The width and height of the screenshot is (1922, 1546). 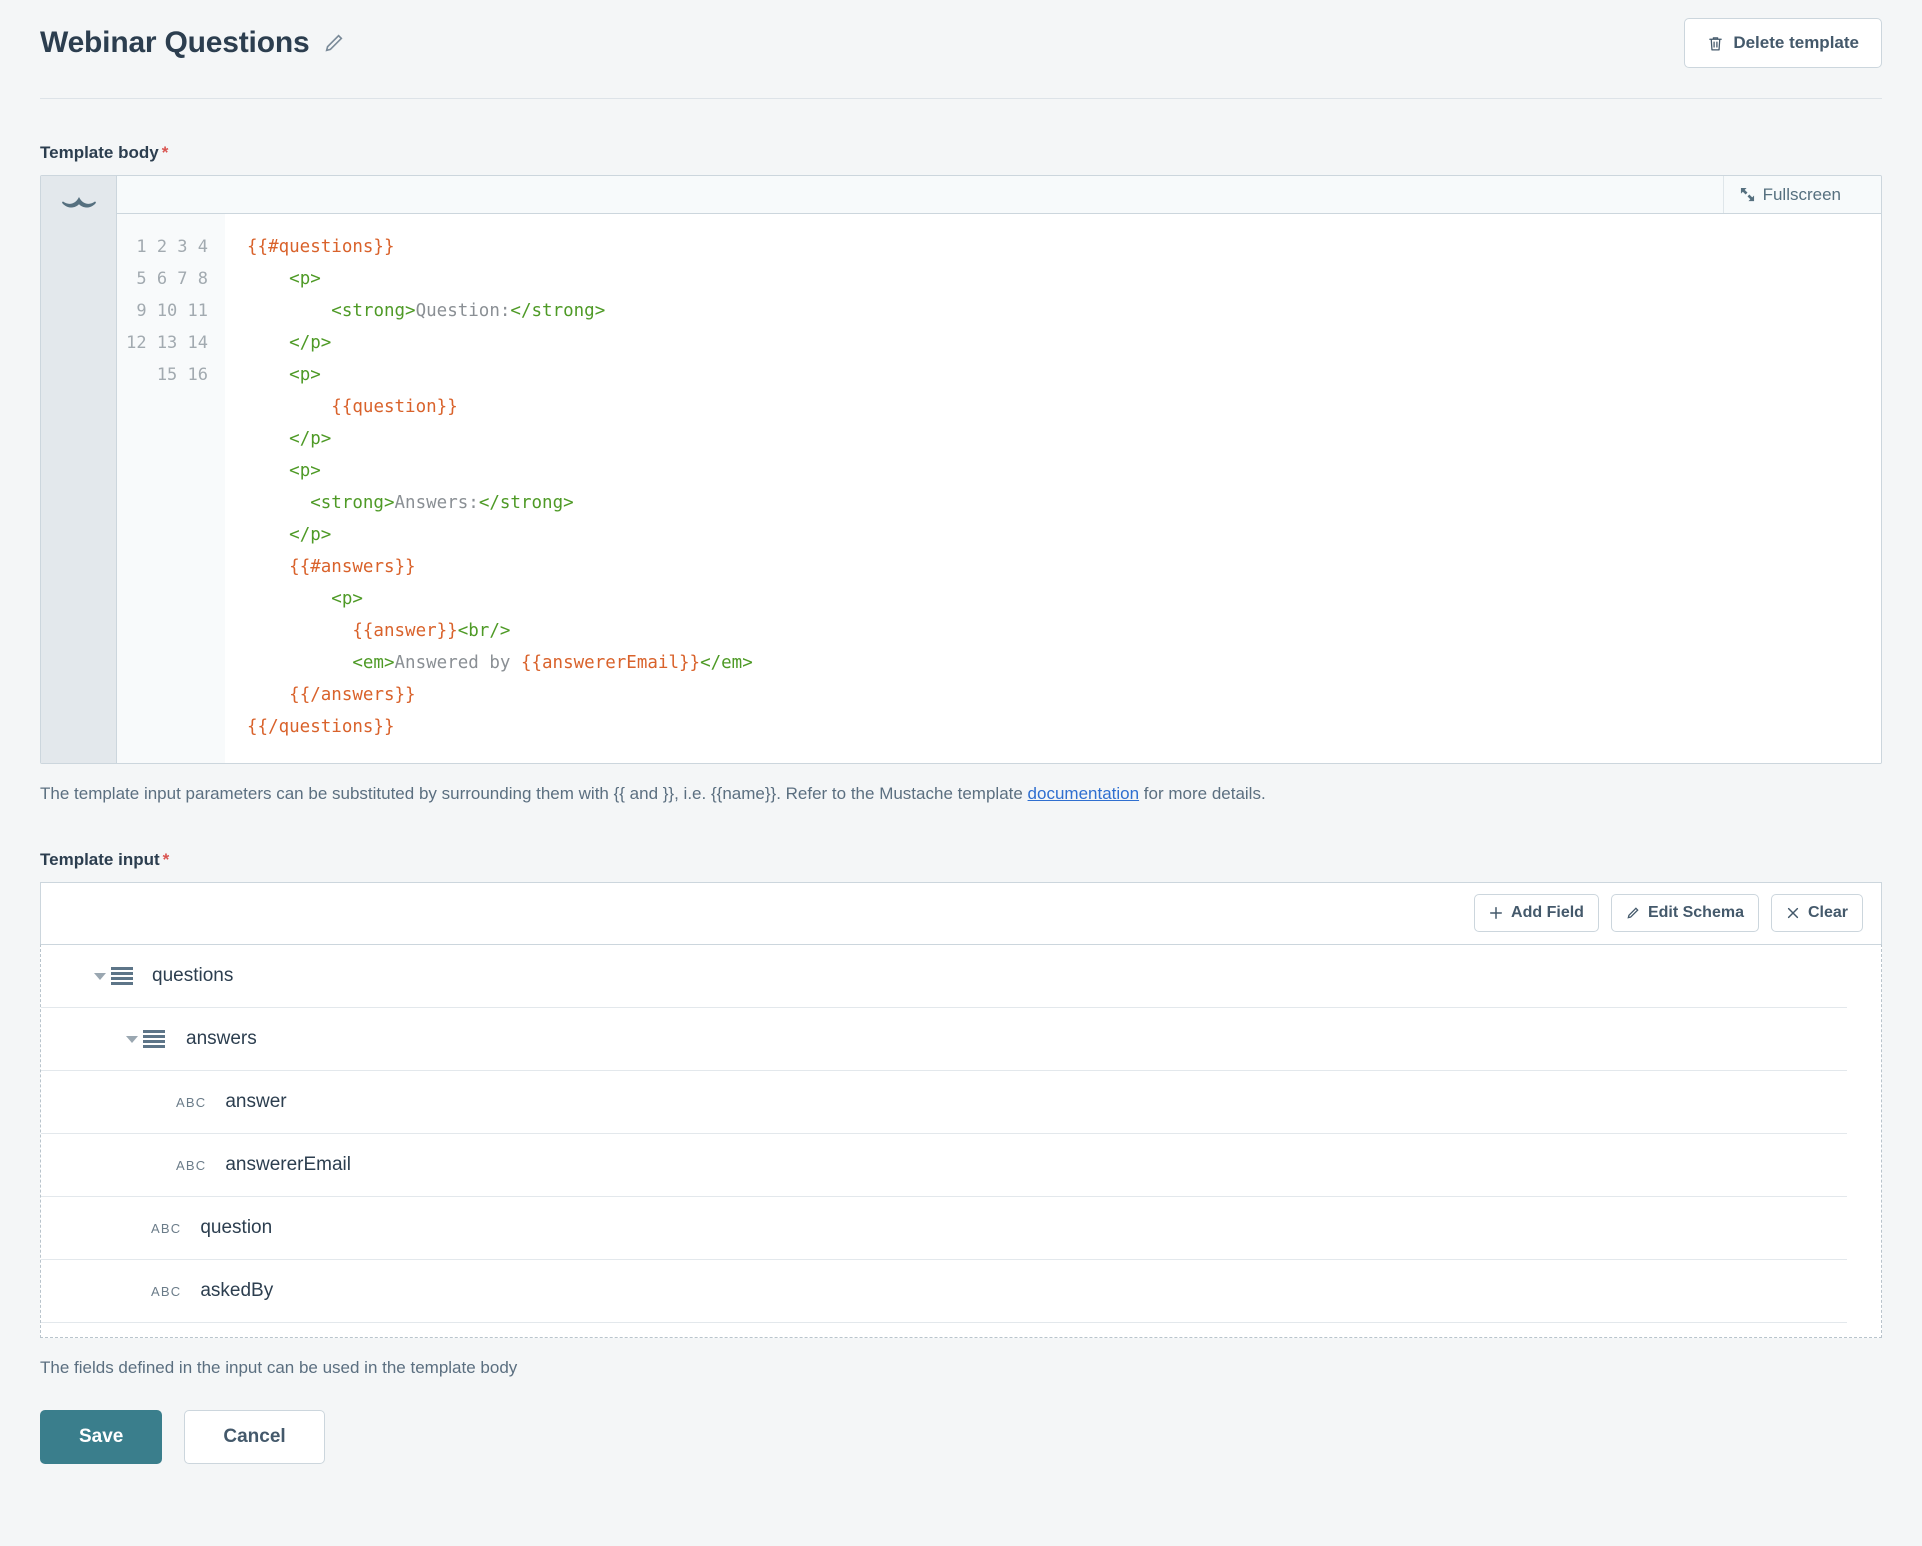 What do you see at coordinates (961, 1102) in the screenshot?
I see `field-row: ABC answer` at bounding box center [961, 1102].